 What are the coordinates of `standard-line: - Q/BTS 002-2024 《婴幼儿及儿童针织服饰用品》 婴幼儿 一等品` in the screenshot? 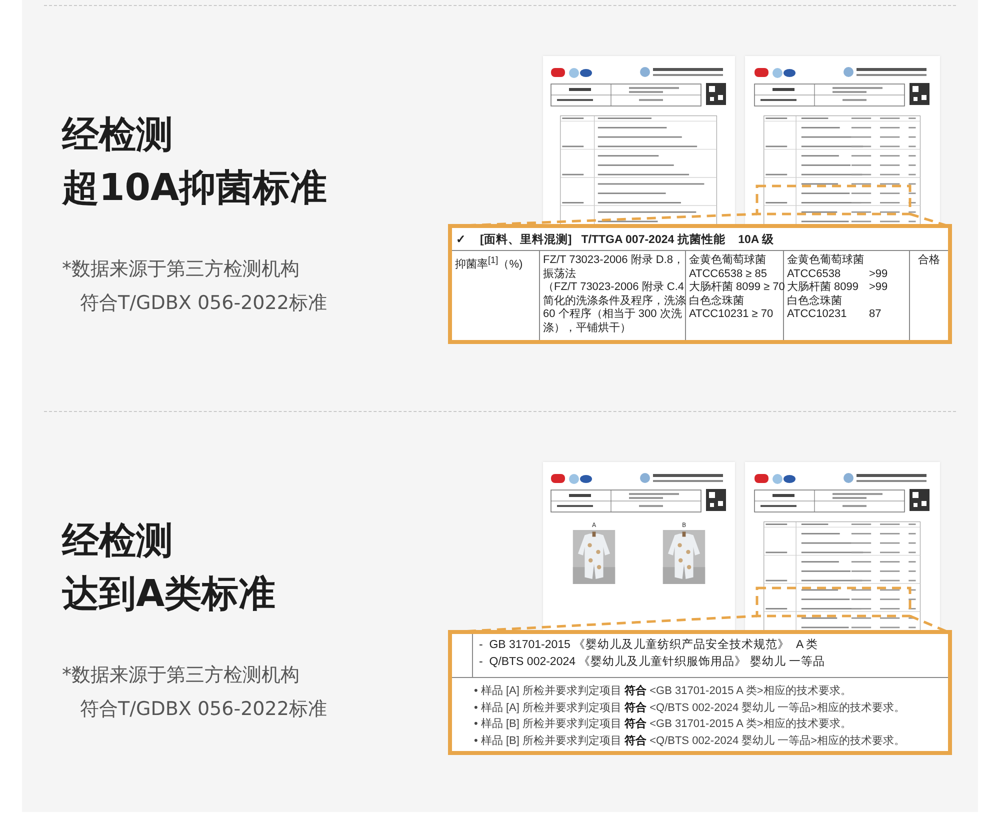 It's located at (652, 662).